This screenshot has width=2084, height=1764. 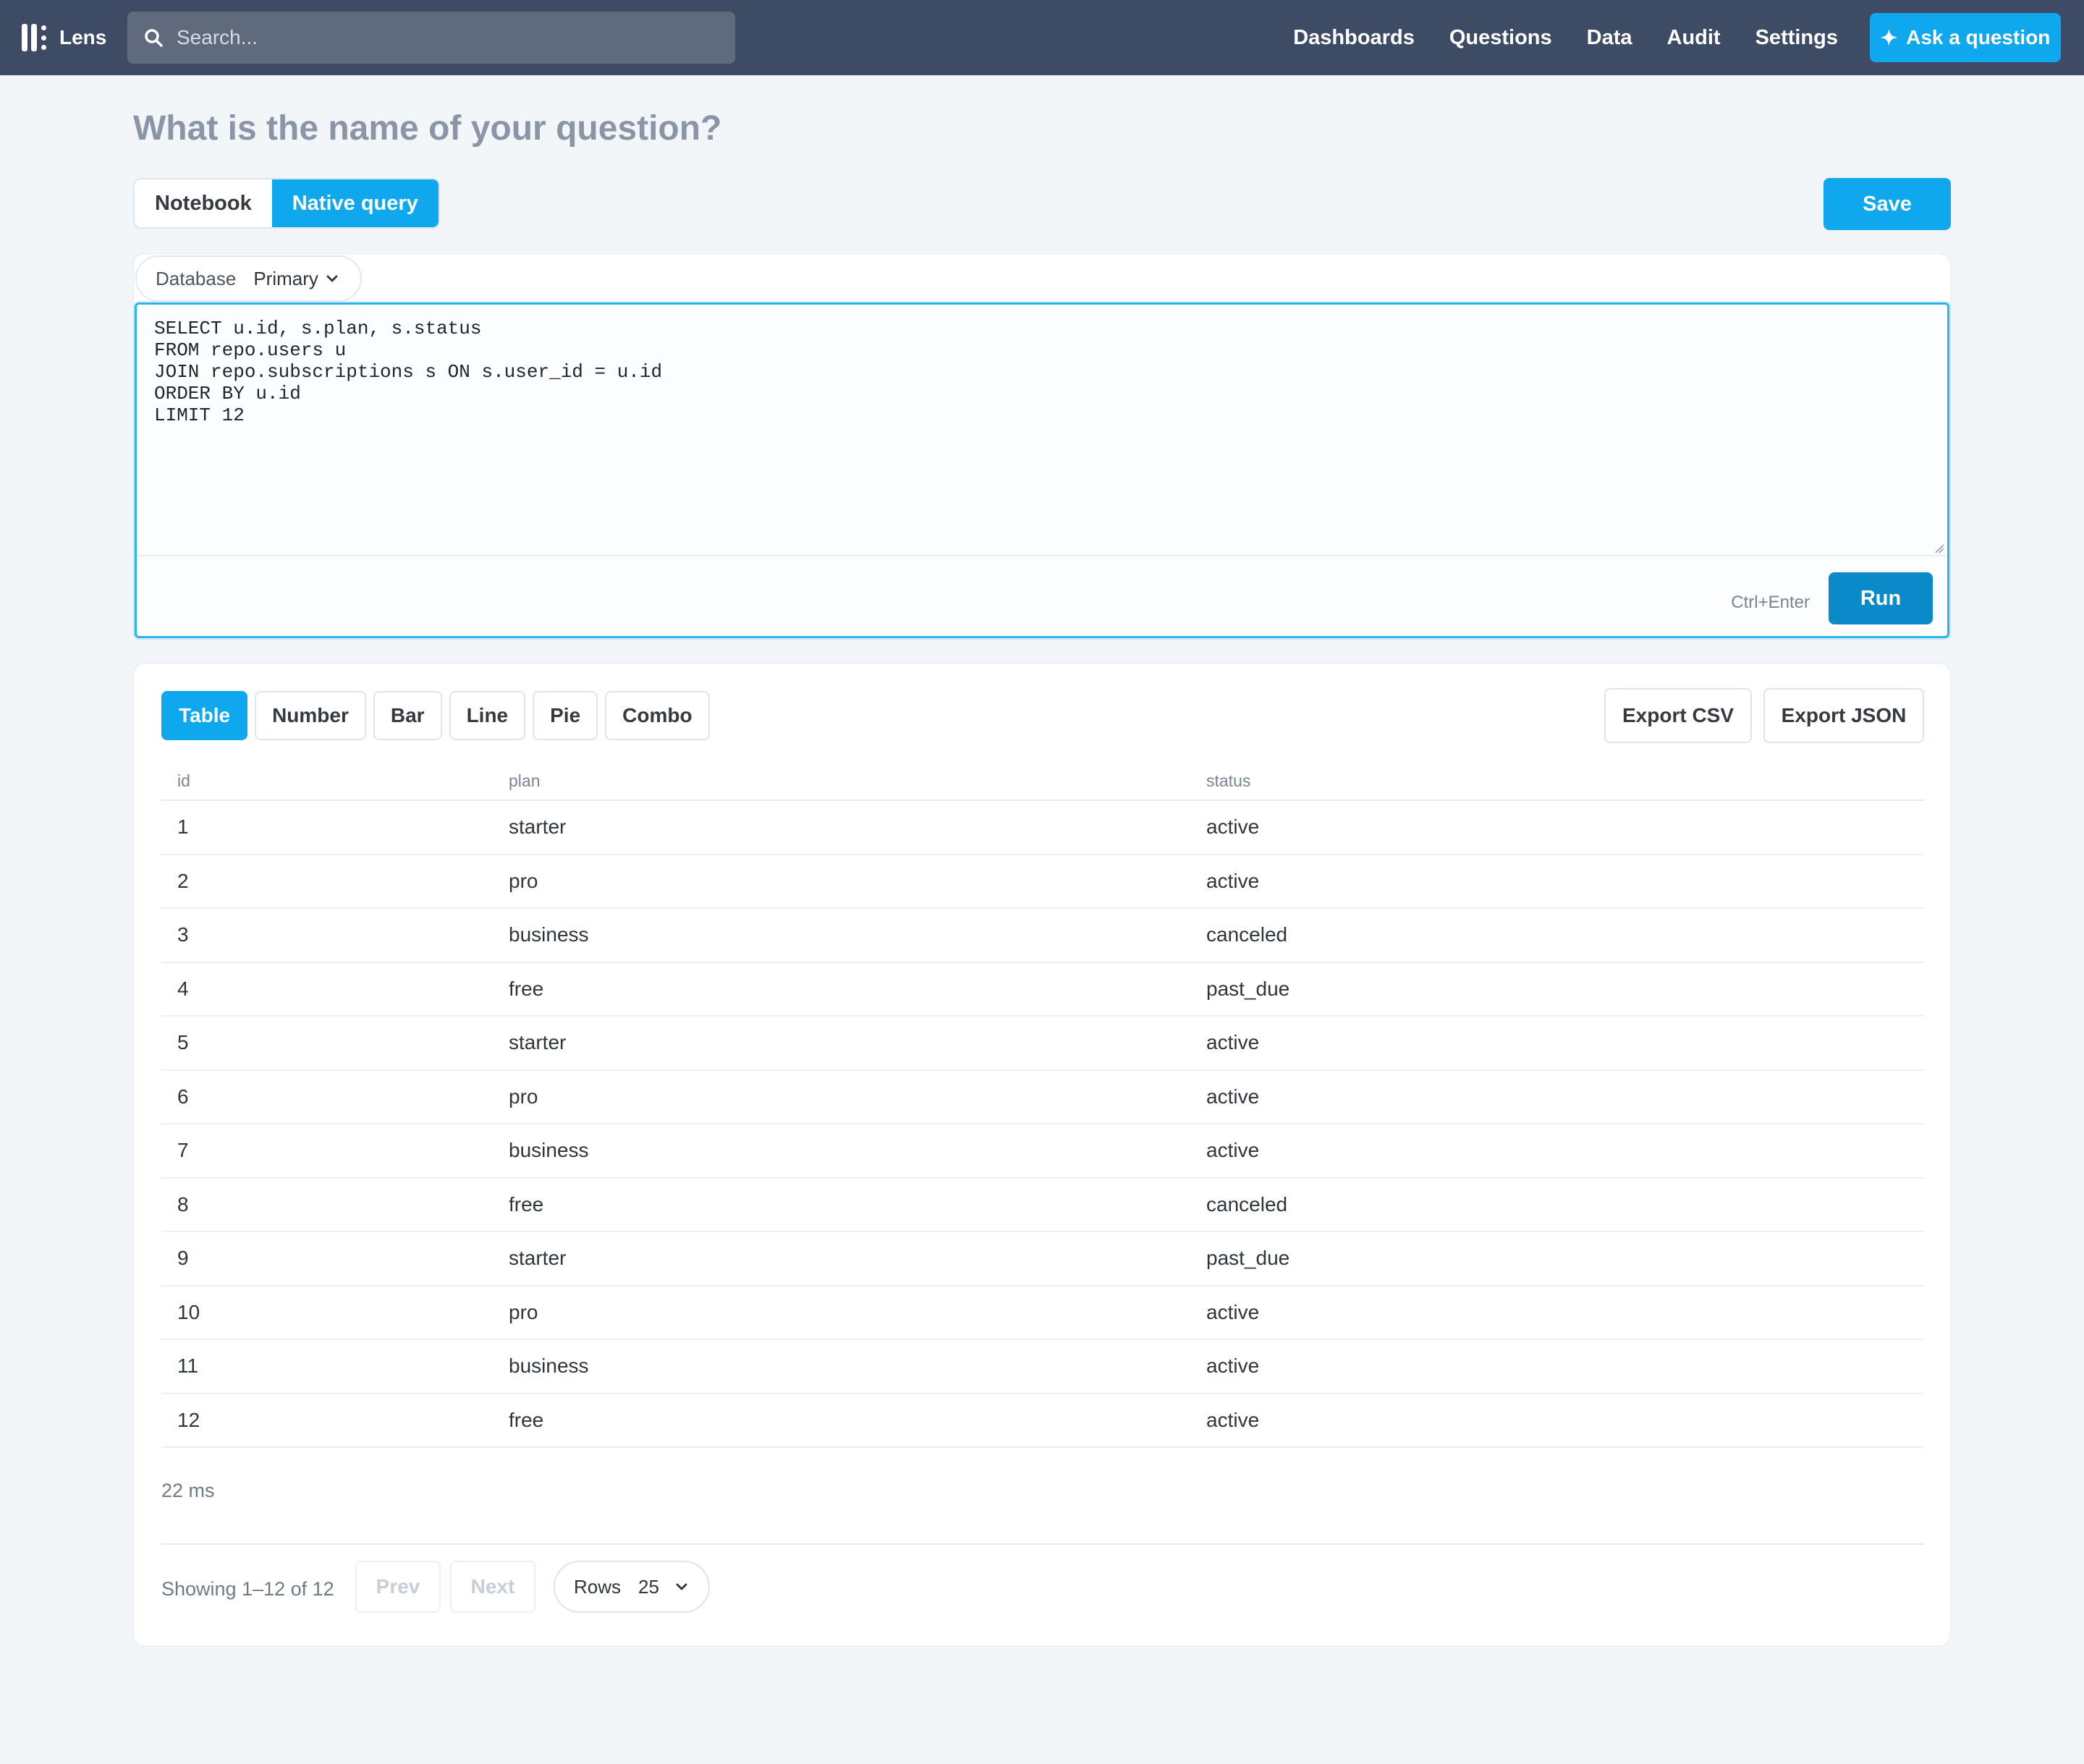 I want to click on database-selector: Database Primary, so click(x=248, y=278).